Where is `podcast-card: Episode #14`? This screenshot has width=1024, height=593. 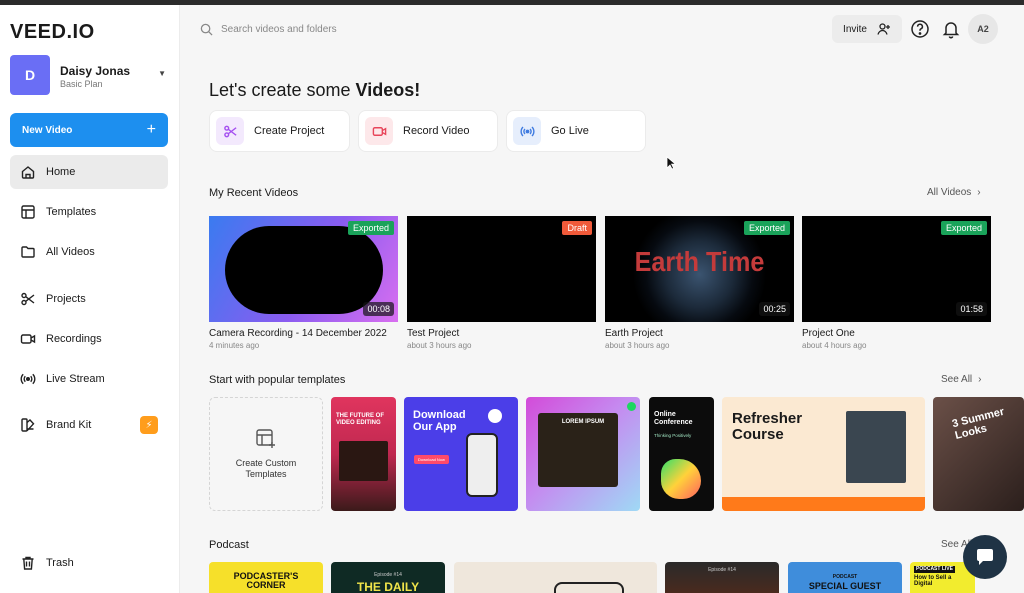 podcast-card: Episode #14 is located at coordinates (722, 577).